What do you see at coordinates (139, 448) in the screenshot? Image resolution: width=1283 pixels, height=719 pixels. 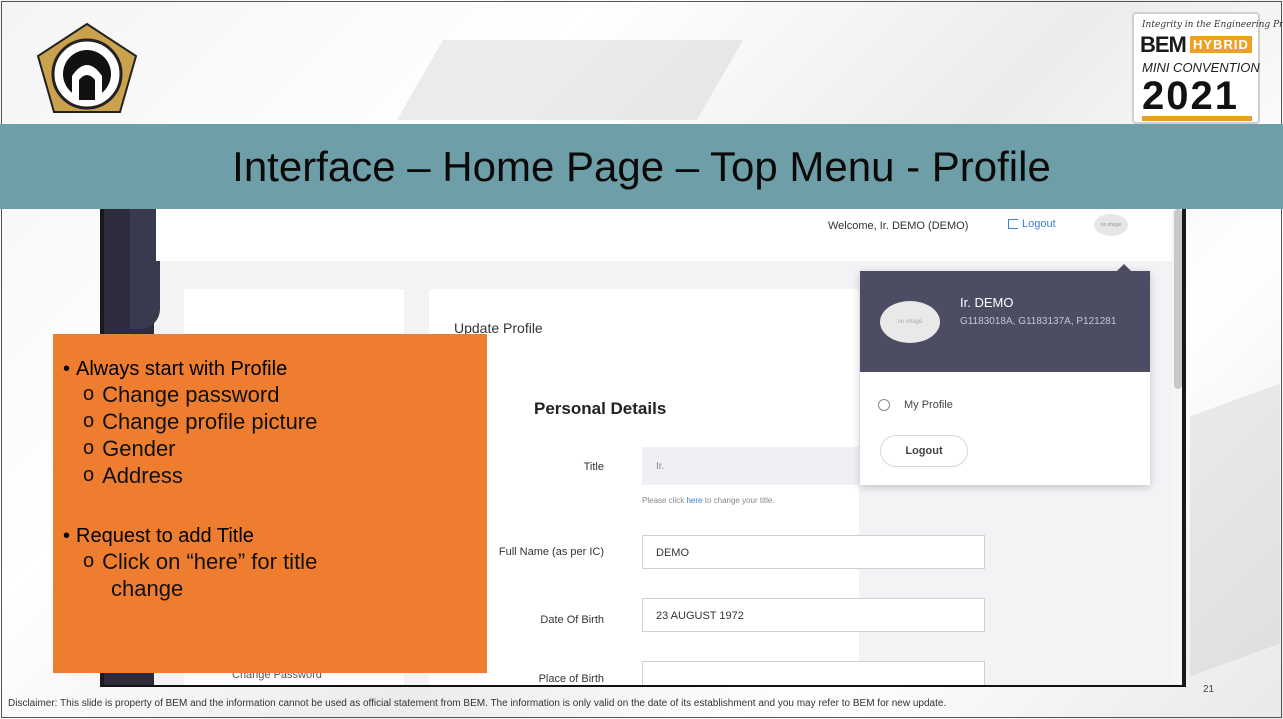 I see `sub-item-text: Gender` at bounding box center [139, 448].